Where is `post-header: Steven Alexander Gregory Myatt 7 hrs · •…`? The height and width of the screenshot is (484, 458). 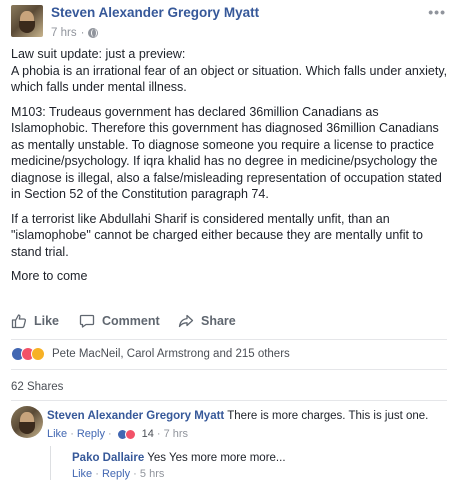
post-header: Steven Alexander Gregory Myatt 7 hrs · •… is located at coordinates (229, 22).